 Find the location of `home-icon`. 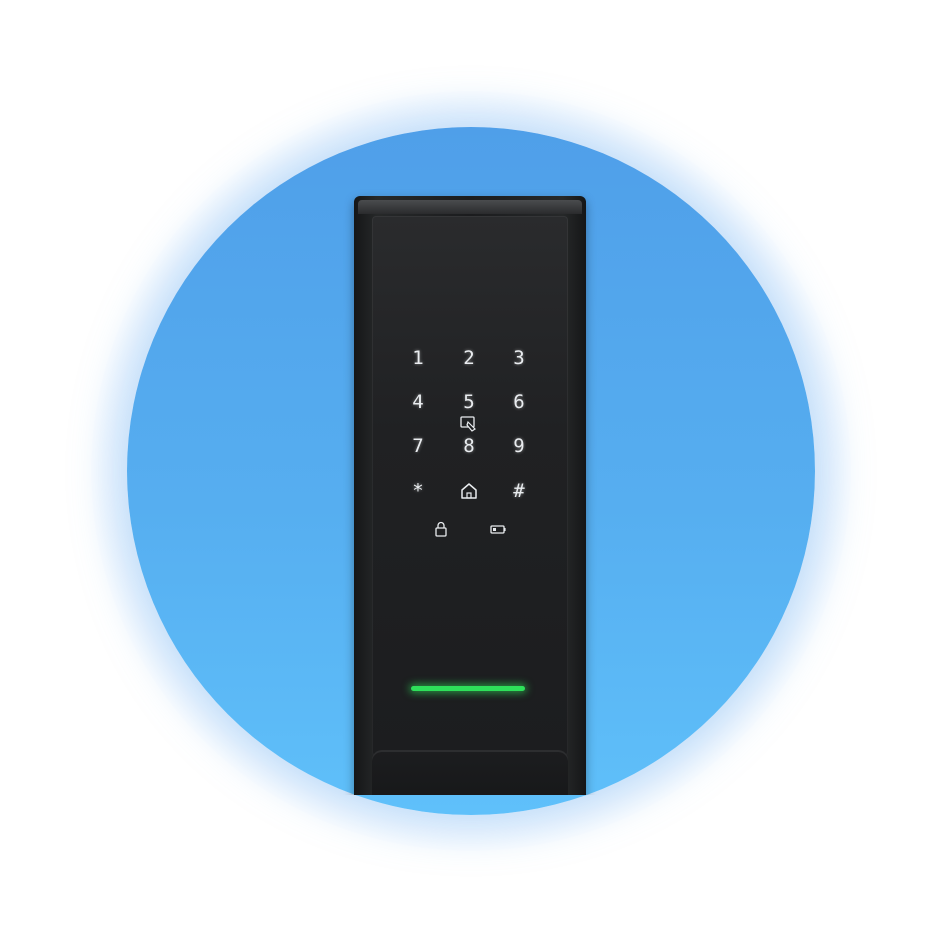

home-icon is located at coordinates (469, 491).